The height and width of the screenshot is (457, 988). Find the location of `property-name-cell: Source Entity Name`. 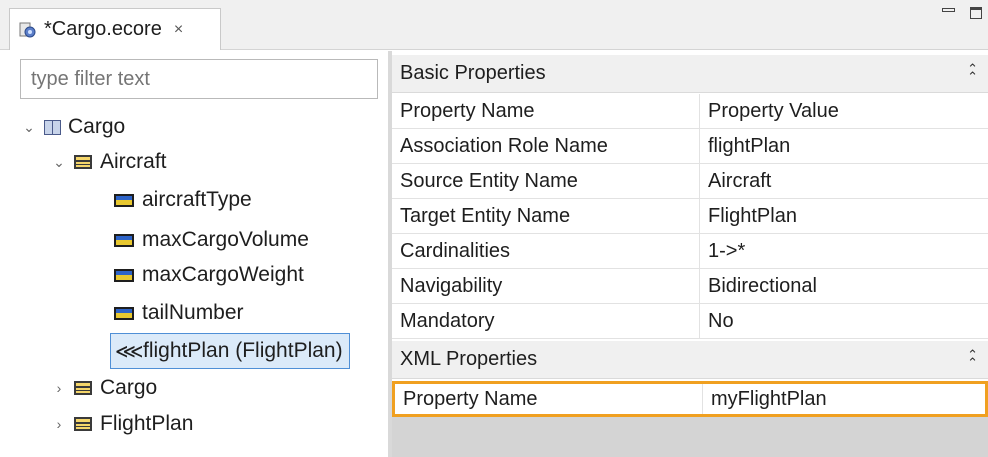

property-name-cell: Source Entity Name is located at coordinates (546, 181).